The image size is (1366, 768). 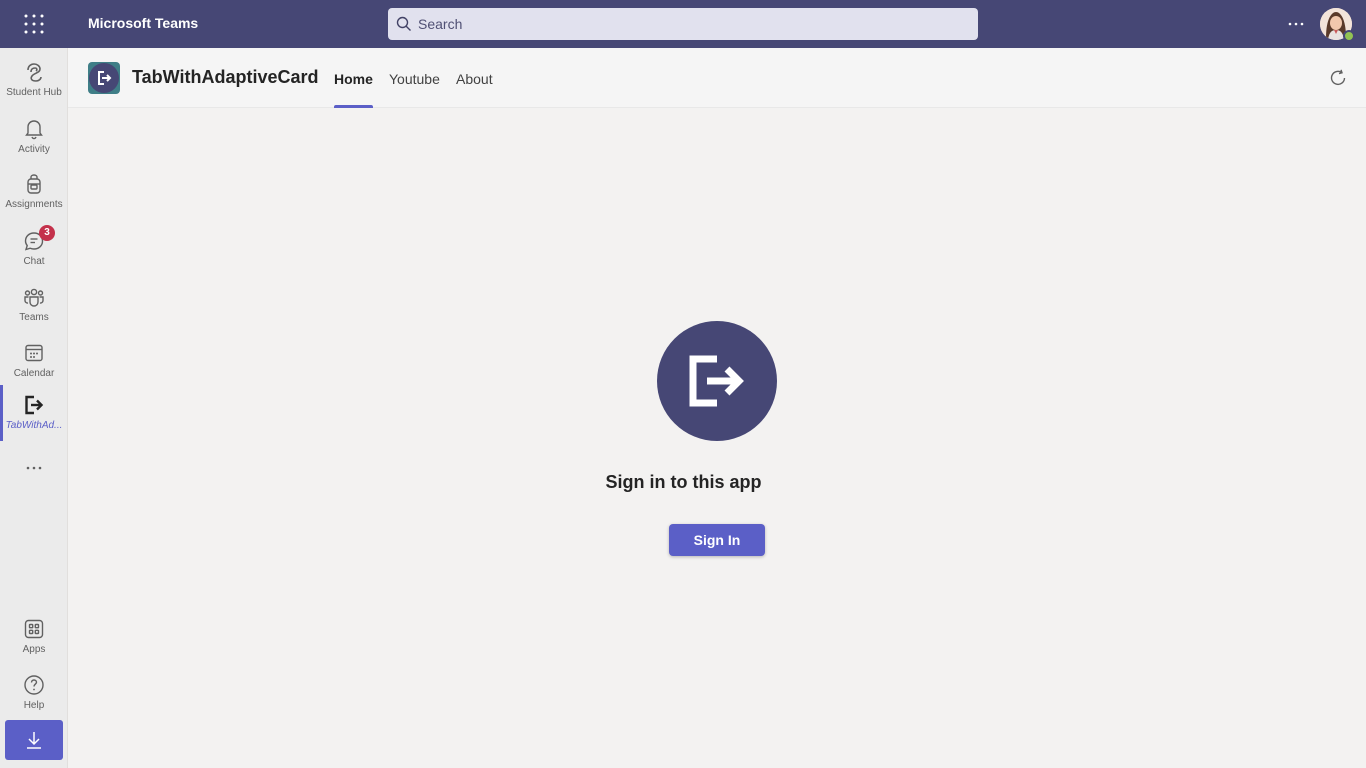 What do you see at coordinates (34, 72) in the screenshot?
I see `student-hub-icon` at bounding box center [34, 72].